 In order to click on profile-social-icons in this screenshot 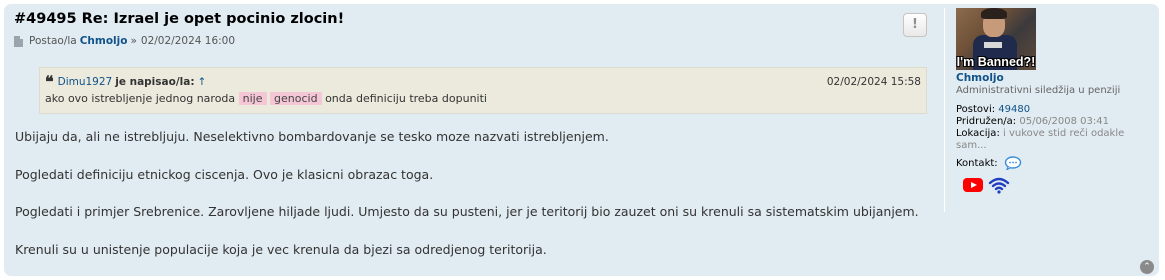, I will do `click(1056, 185)`.